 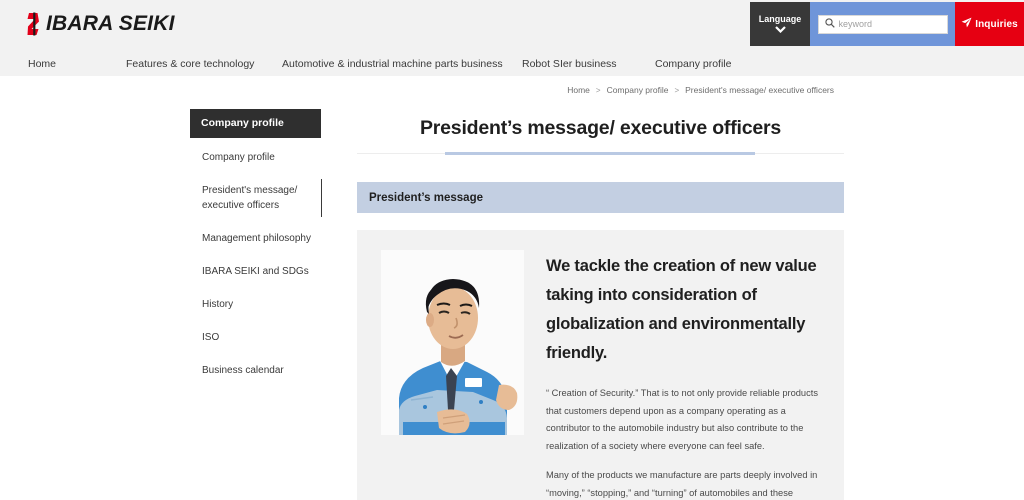 I want to click on page-title: President’s message/ executive officers, so click(x=600, y=128).